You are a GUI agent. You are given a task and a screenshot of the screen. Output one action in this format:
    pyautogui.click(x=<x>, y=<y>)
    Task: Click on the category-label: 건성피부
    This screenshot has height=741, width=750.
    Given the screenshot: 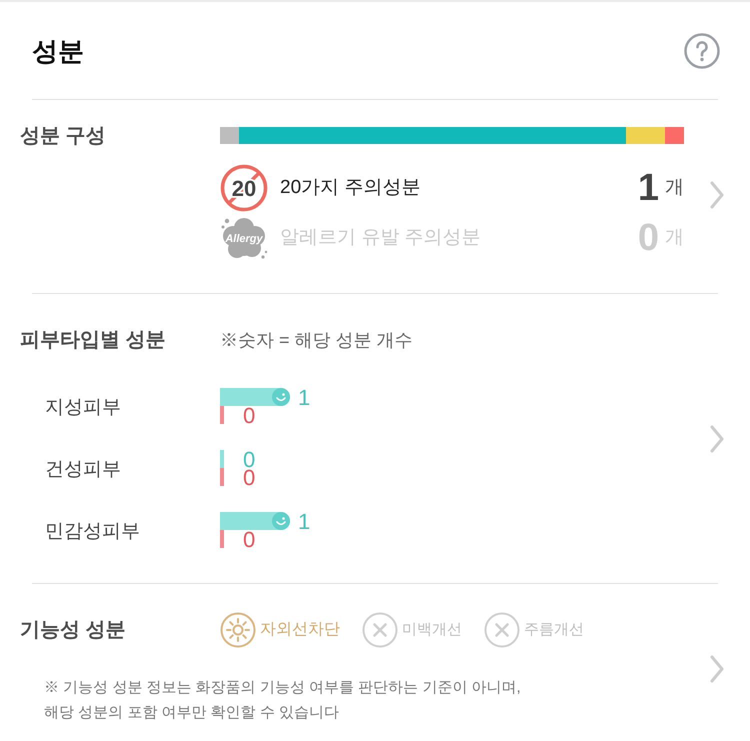 What is the action you would take?
    pyautogui.click(x=83, y=469)
    